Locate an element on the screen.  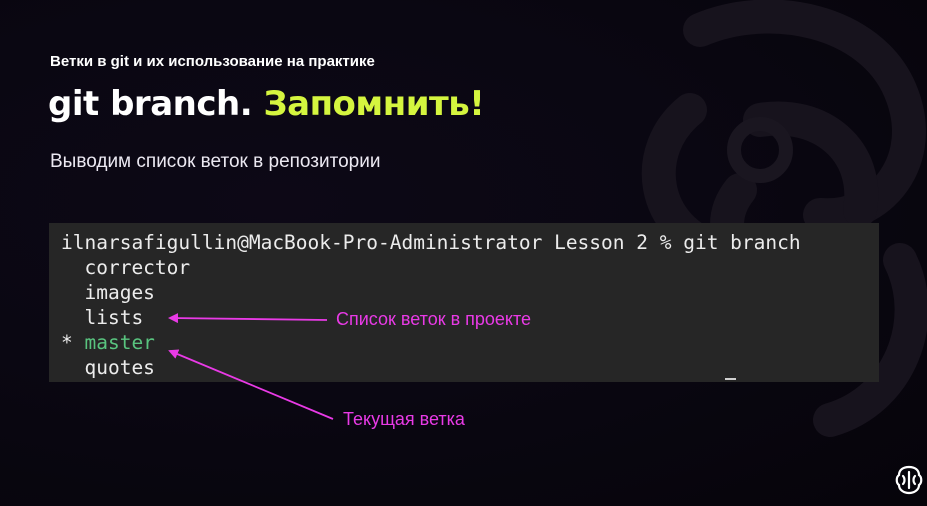
title-accent: Запомнить! is located at coordinates (374, 104).